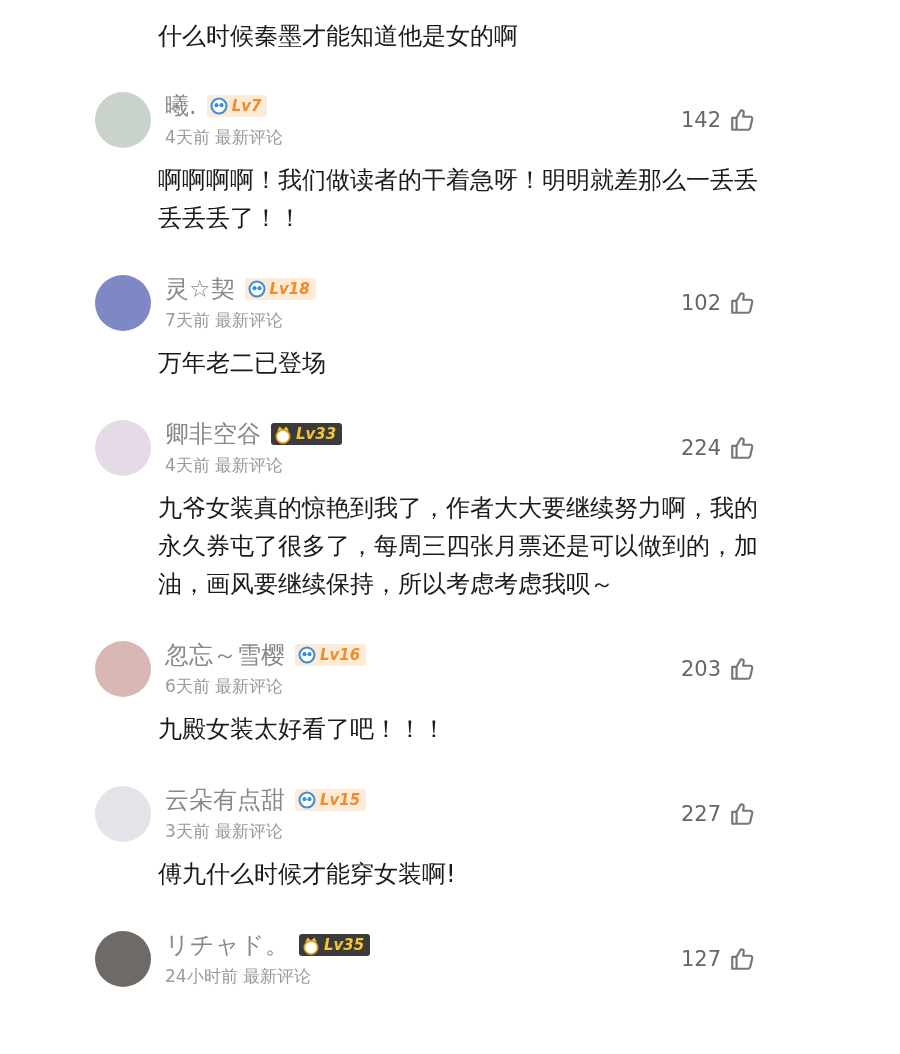 The height and width of the screenshot is (1054, 900). Describe the element at coordinates (700, 302) in the screenshot. I see `like-count: 102` at that location.